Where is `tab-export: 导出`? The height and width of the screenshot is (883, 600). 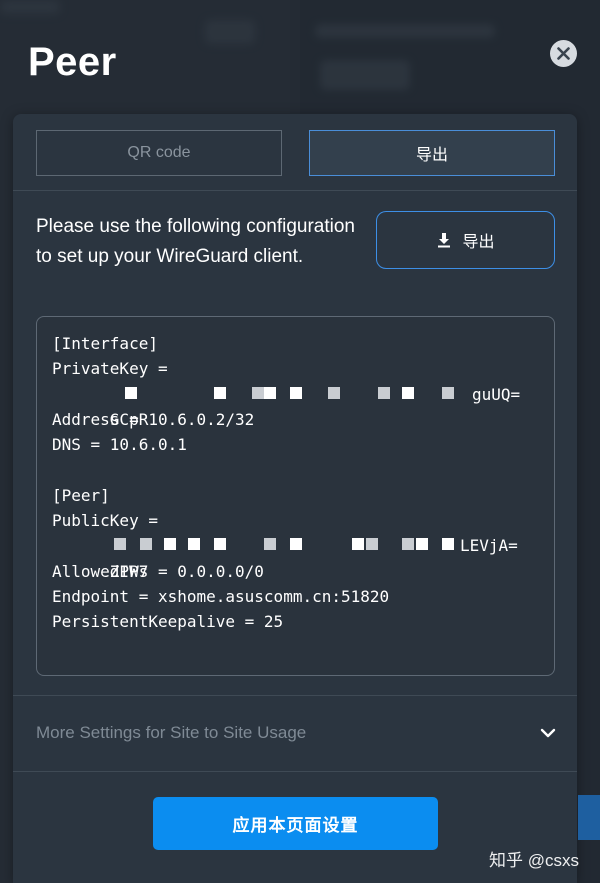 tab-export: 导出 is located at coordinates (432, 153).